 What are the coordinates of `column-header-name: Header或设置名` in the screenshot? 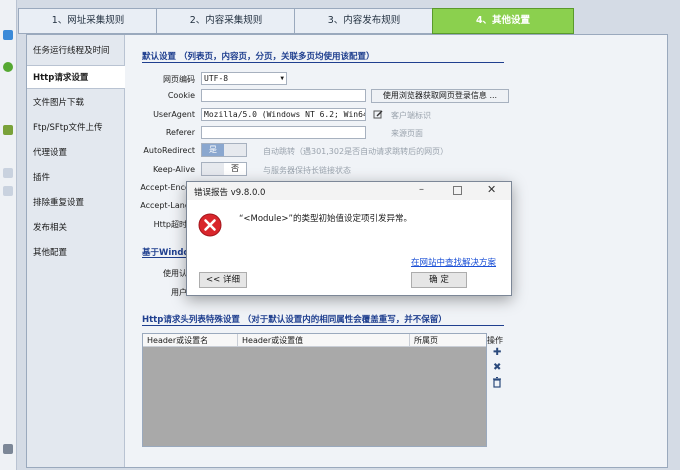 It's located at (190, 340).